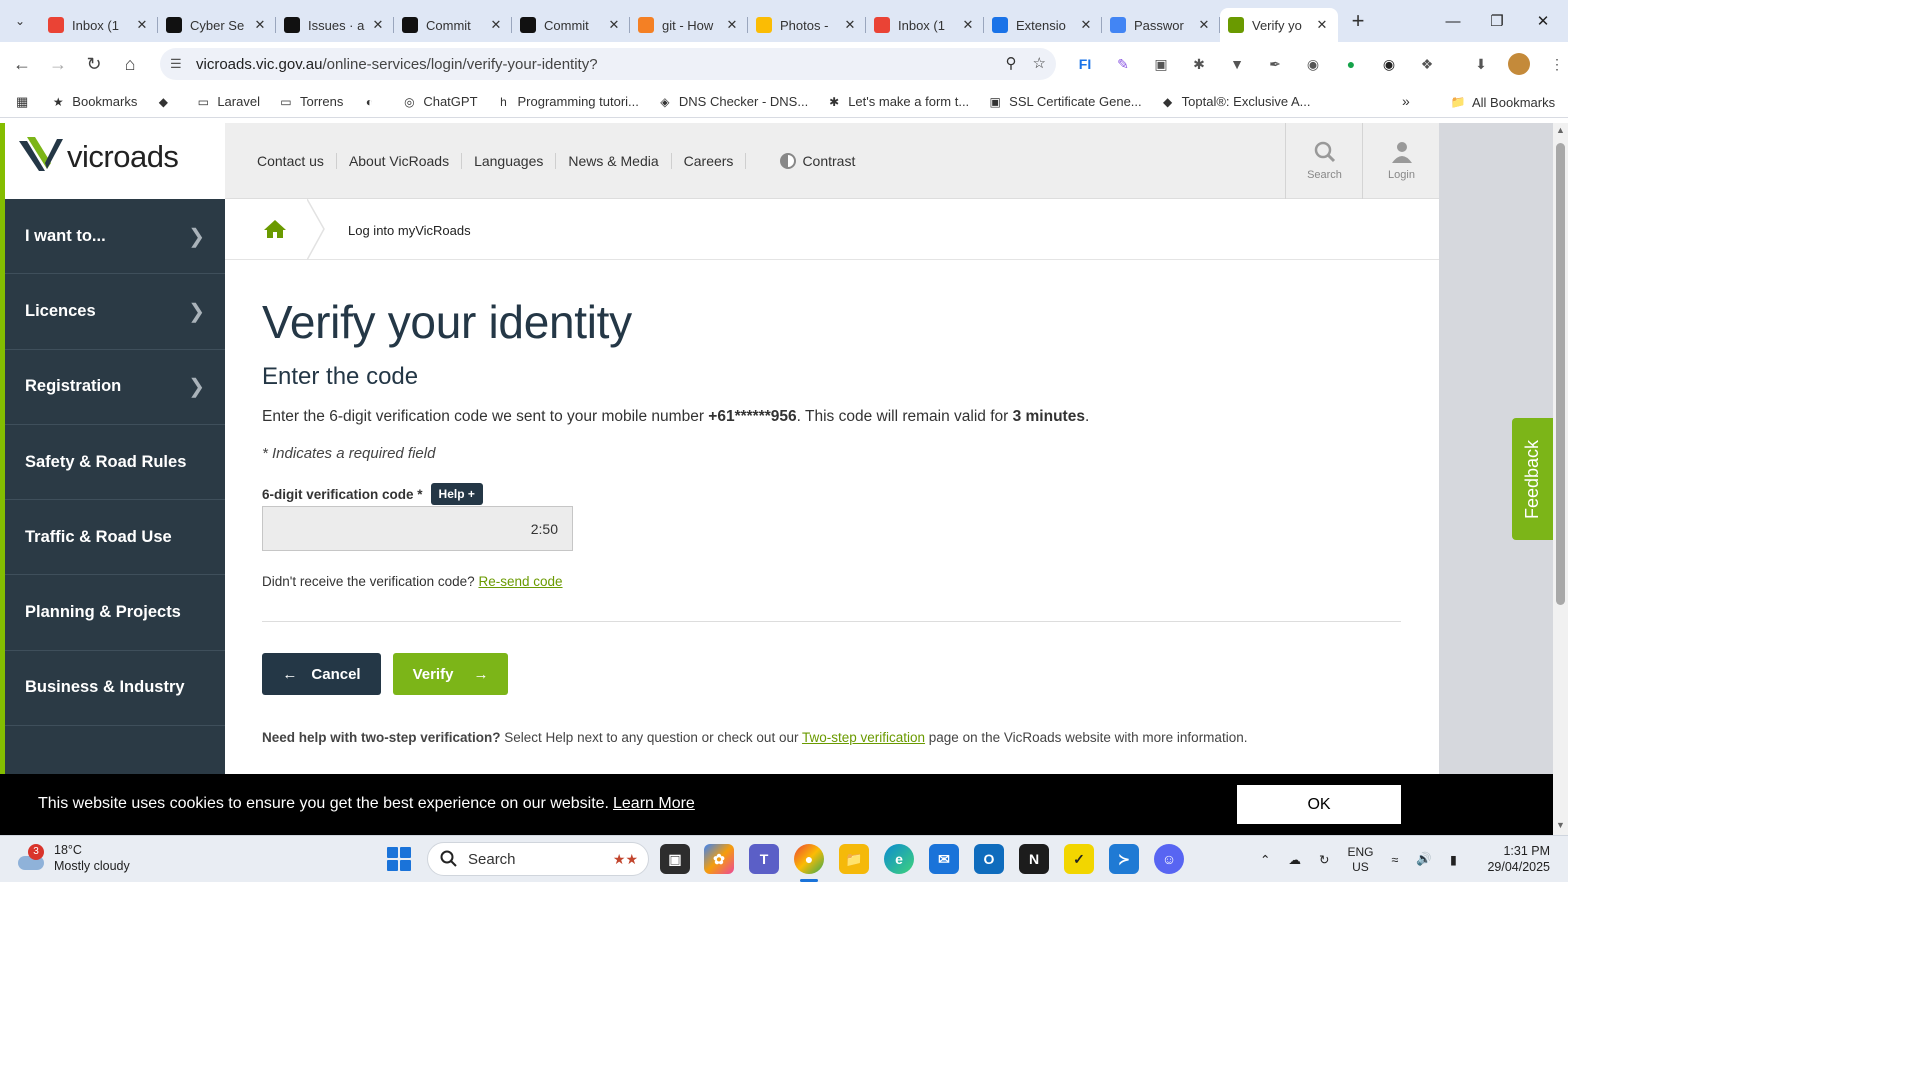  I want to click on volume-icon: 🔊, so click(1424, 859).